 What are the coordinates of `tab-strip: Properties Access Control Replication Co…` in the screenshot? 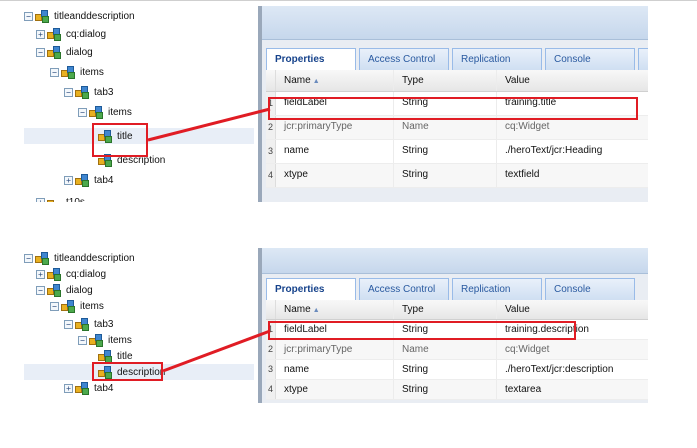 It's located at (457, 59).